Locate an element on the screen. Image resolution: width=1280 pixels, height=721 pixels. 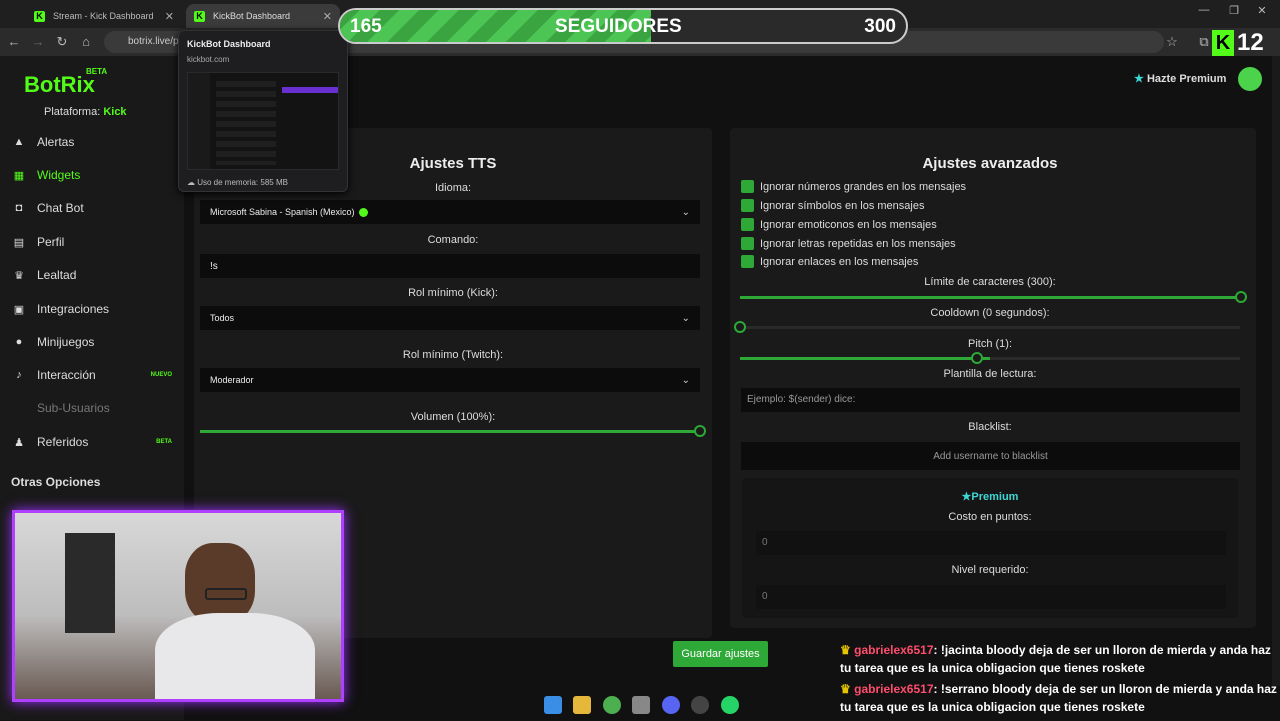
kick-favicon-icon: K is located at coordinates (39, 16).